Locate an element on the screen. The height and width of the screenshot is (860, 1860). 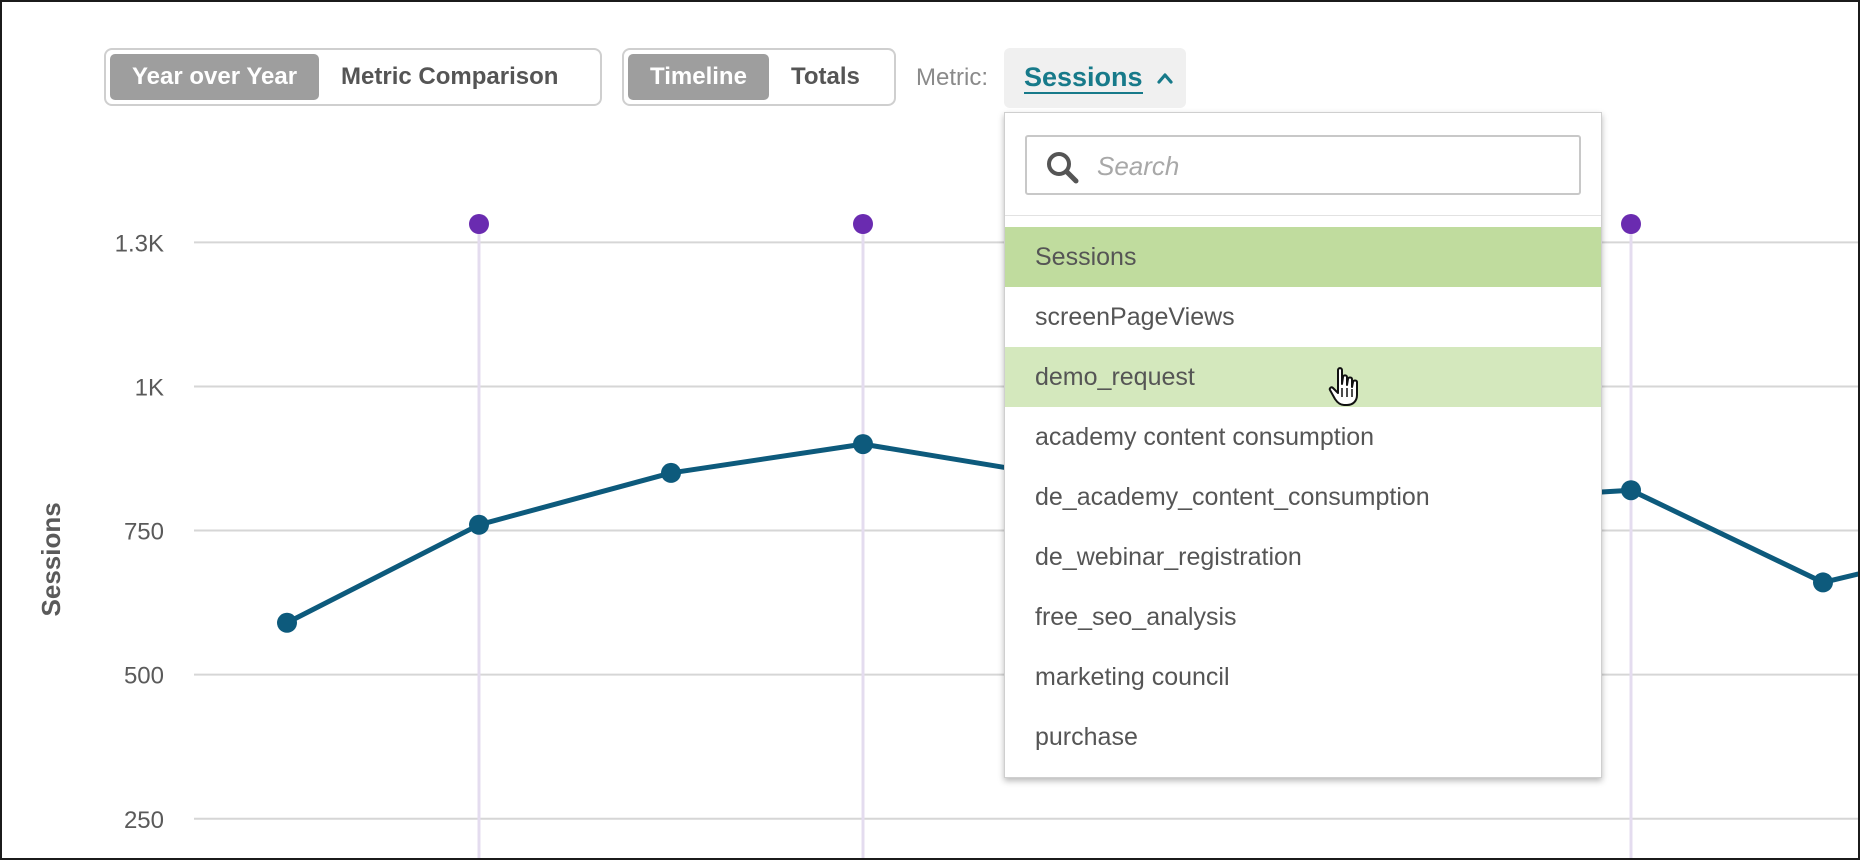
comparison-mode-toggle: Year over Year Metric Comparison is located at coordinates (353, 77).